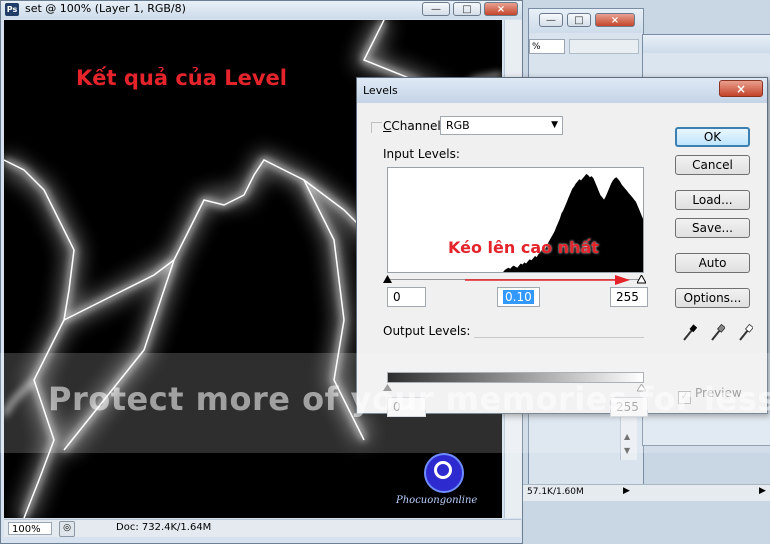 The width and height of the screenshot is (770, 544). What do you see at coordinates (646, 492) in the screenshot?
I see `background-status-bar: 57.1K/1.60M ▶ ▶` at bounding box center [646, 492].